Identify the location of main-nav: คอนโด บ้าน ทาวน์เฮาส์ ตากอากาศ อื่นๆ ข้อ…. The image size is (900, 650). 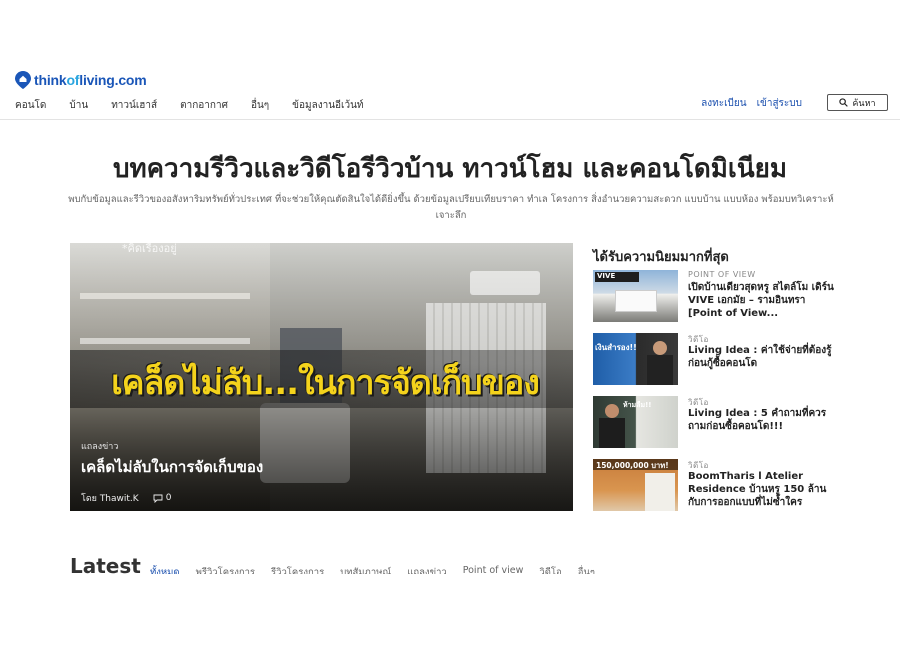
(201, 105).